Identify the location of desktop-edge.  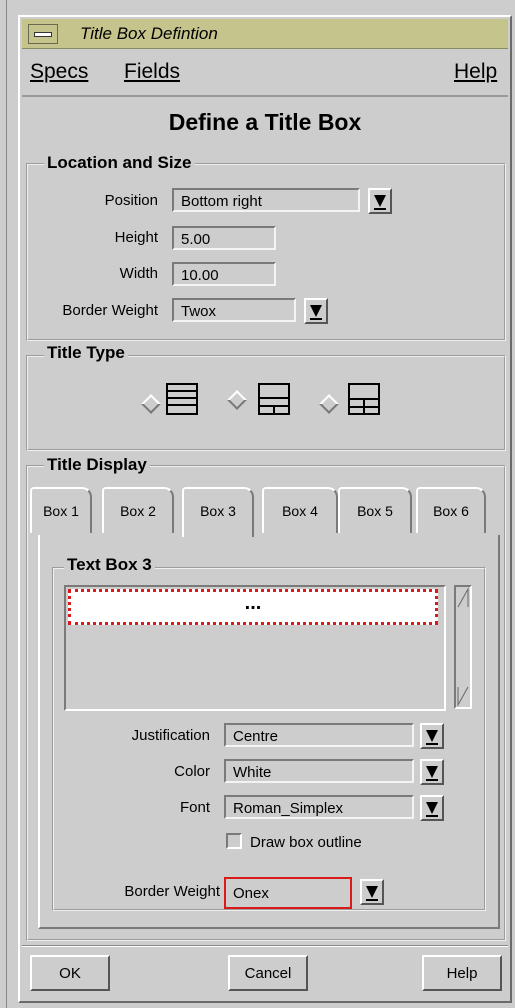
(6, 504).